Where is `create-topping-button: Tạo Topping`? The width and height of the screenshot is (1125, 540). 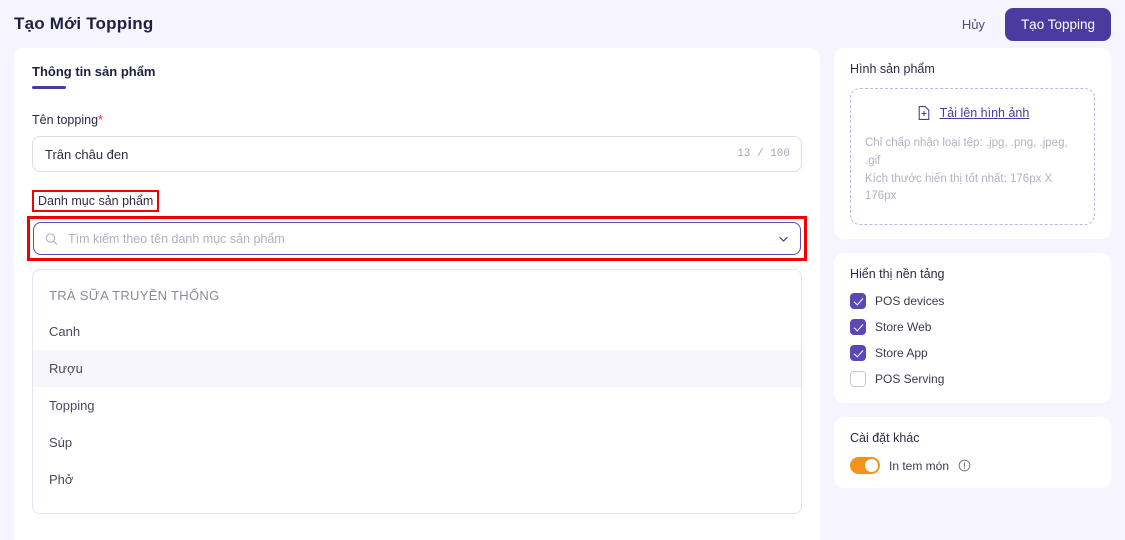
create-topping-button: Tạo Topping is located at coordinates (1057, 24).